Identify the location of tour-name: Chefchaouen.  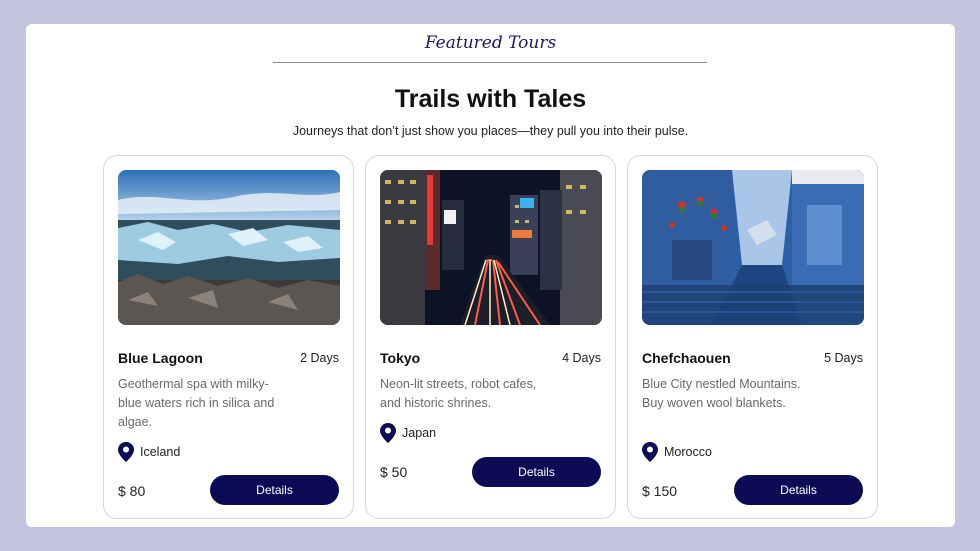
(686, 358).